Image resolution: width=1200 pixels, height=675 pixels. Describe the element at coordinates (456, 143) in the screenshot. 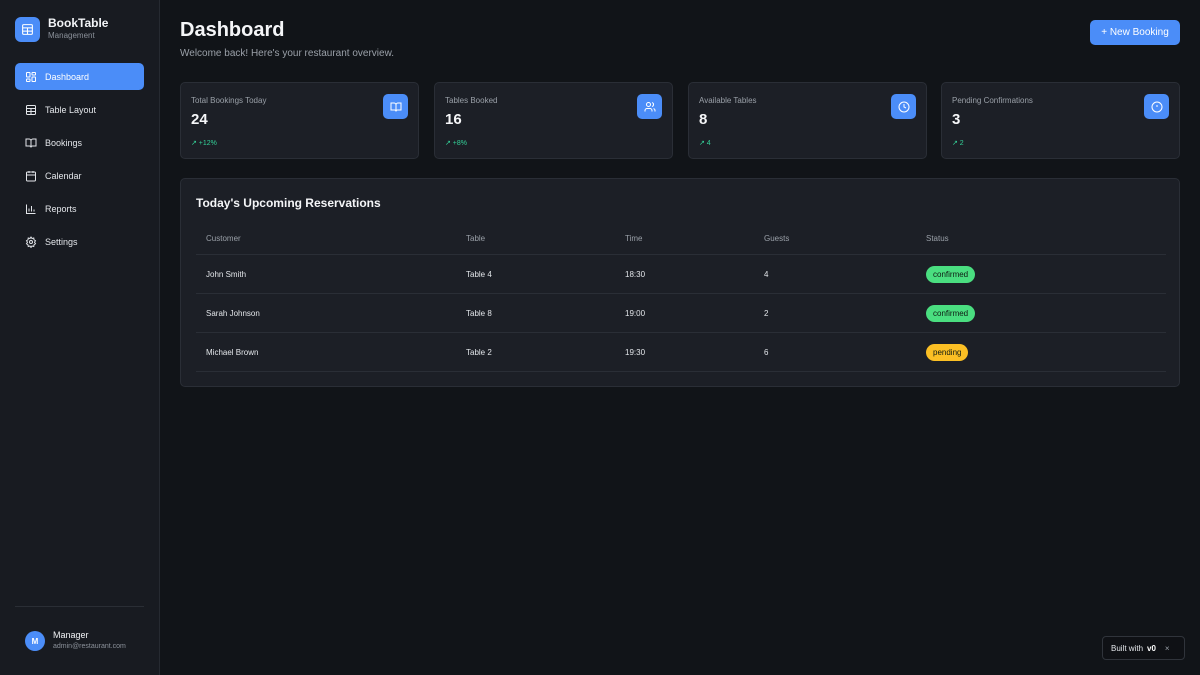

I see `stat-trend: ↗ +8%` at that location.